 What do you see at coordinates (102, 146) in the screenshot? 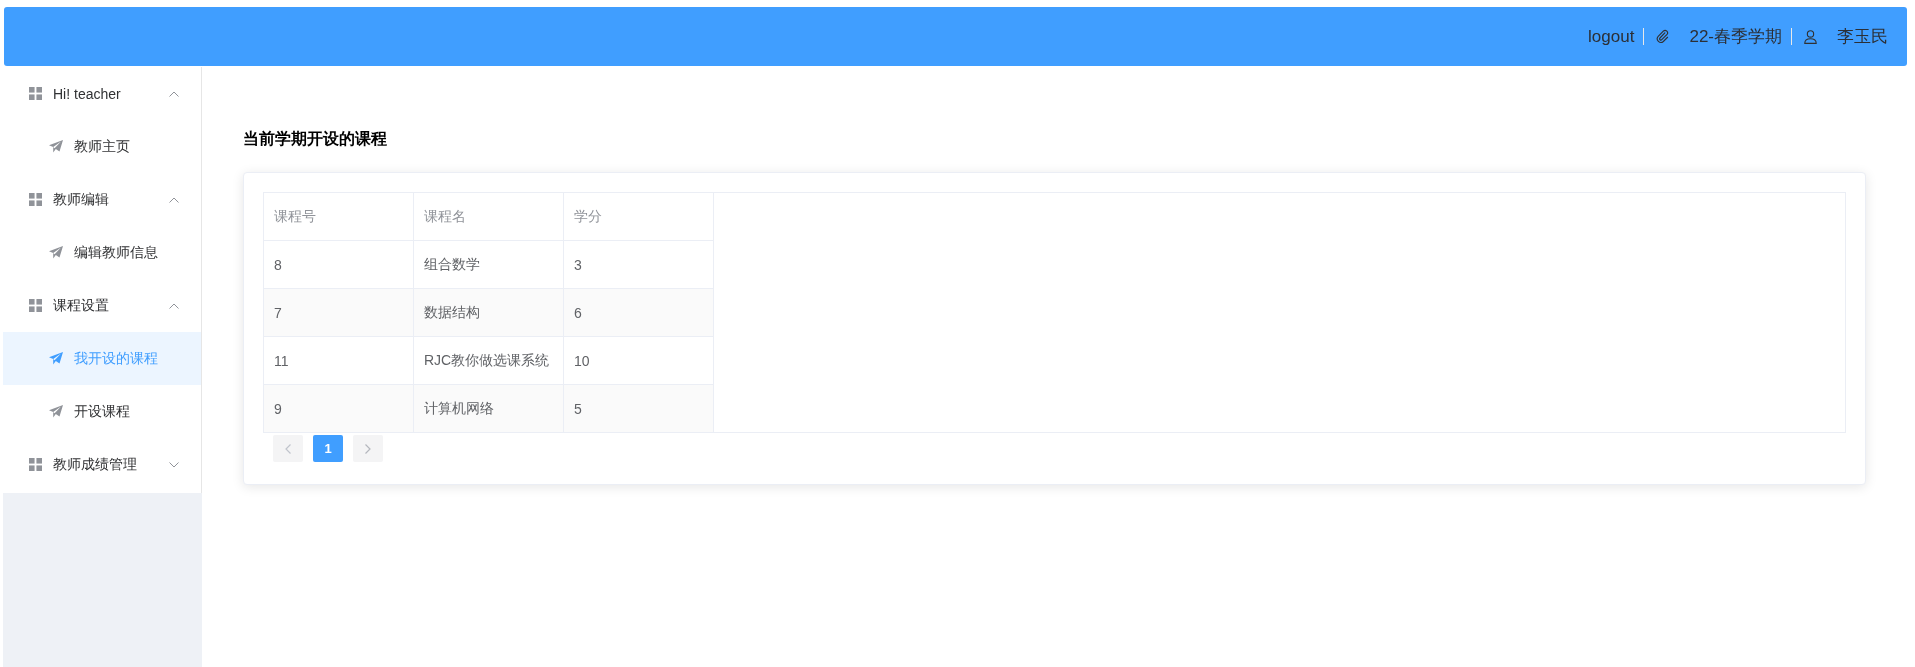
I see `menu-item: 教师主页` at bounding box center [102, 146].